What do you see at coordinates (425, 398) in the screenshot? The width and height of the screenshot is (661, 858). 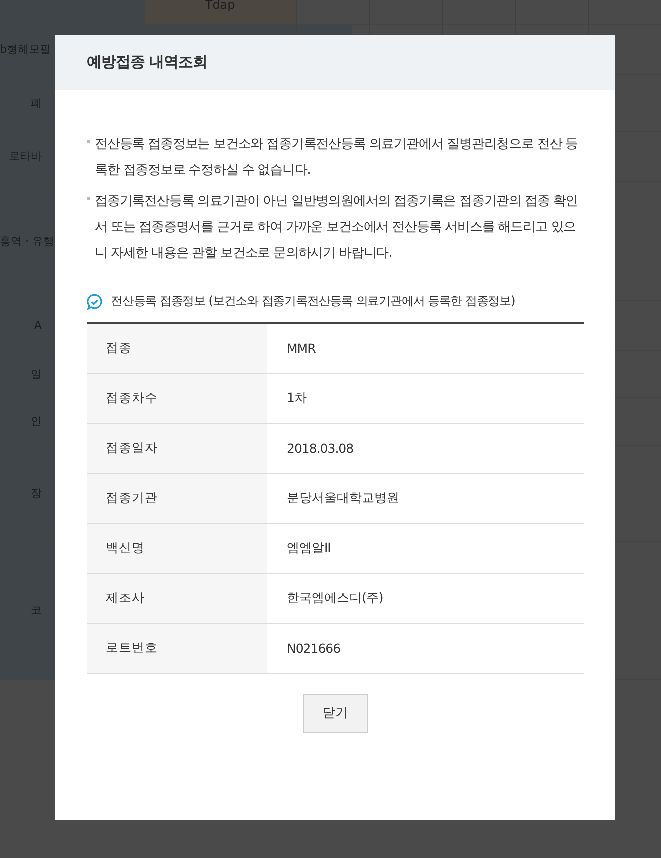 I see `table-cell: 1차` at bounding box center [425, 398].